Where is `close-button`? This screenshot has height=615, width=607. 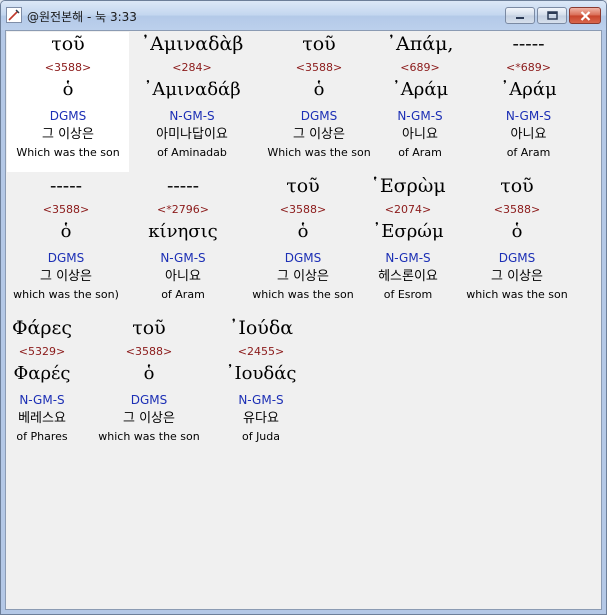
close-button is located at coordinates (585, 15).